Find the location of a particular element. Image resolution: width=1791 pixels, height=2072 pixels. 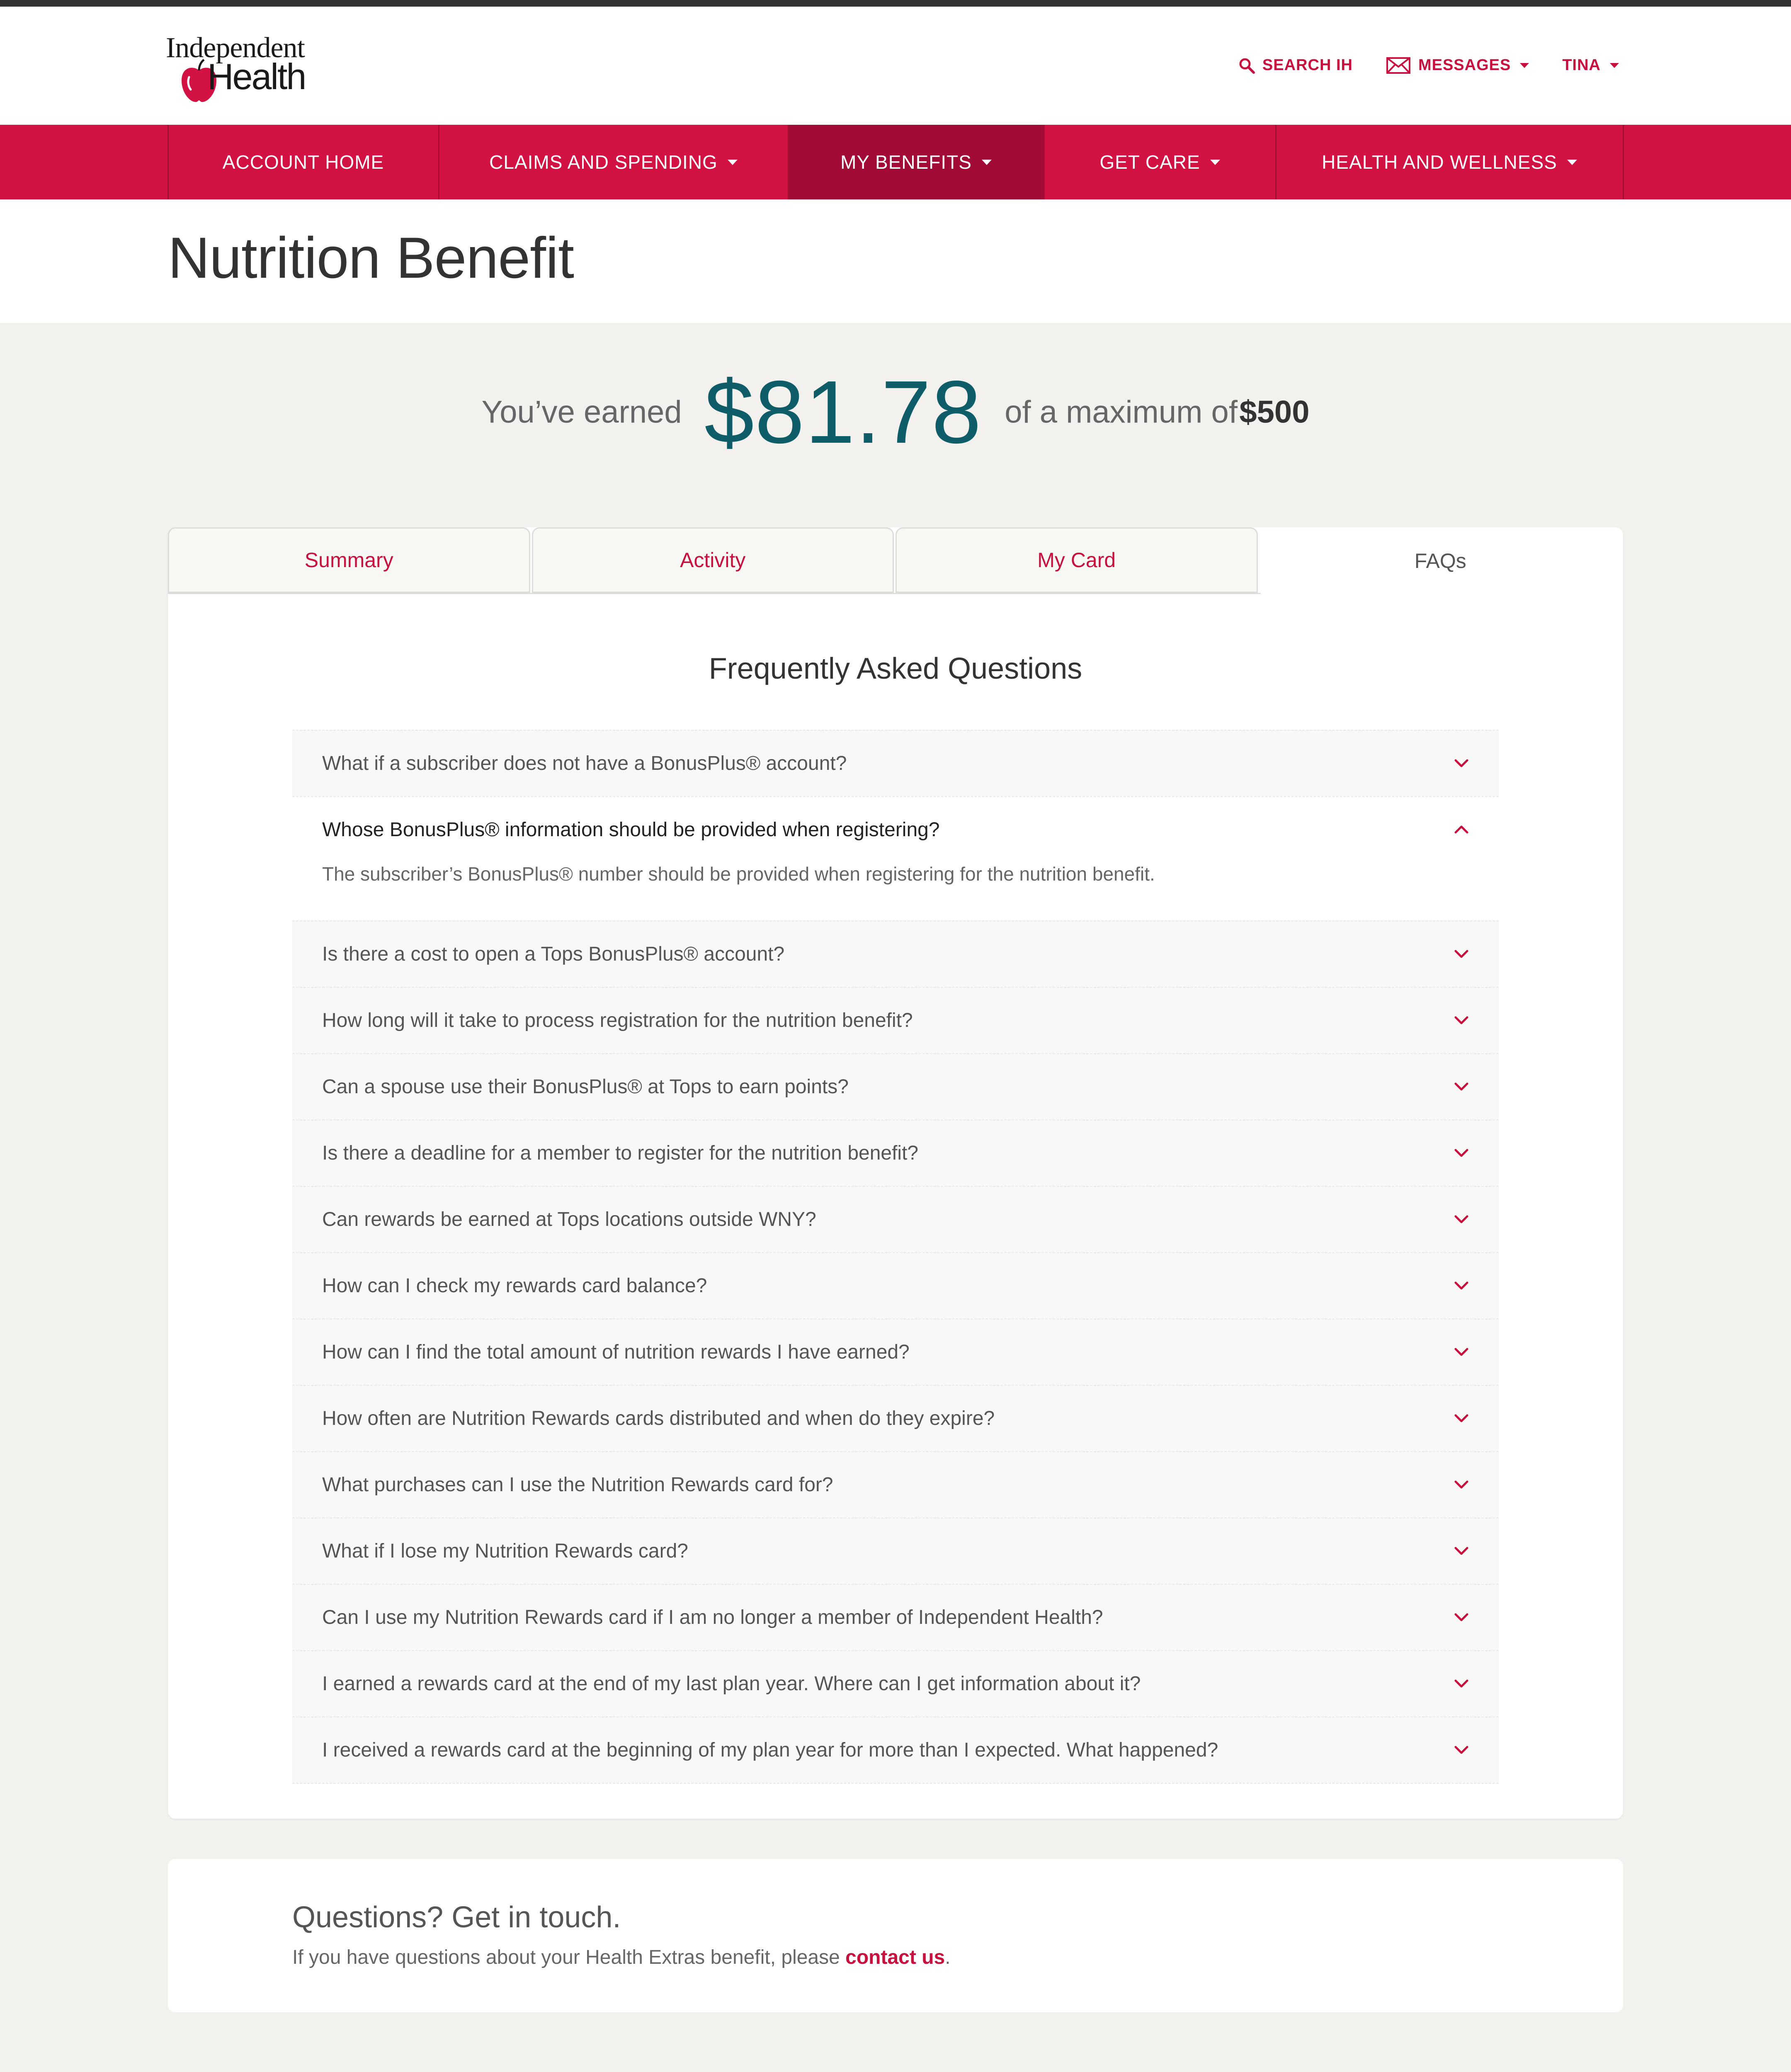

tabs-divider is located at coordinates (714, 594).